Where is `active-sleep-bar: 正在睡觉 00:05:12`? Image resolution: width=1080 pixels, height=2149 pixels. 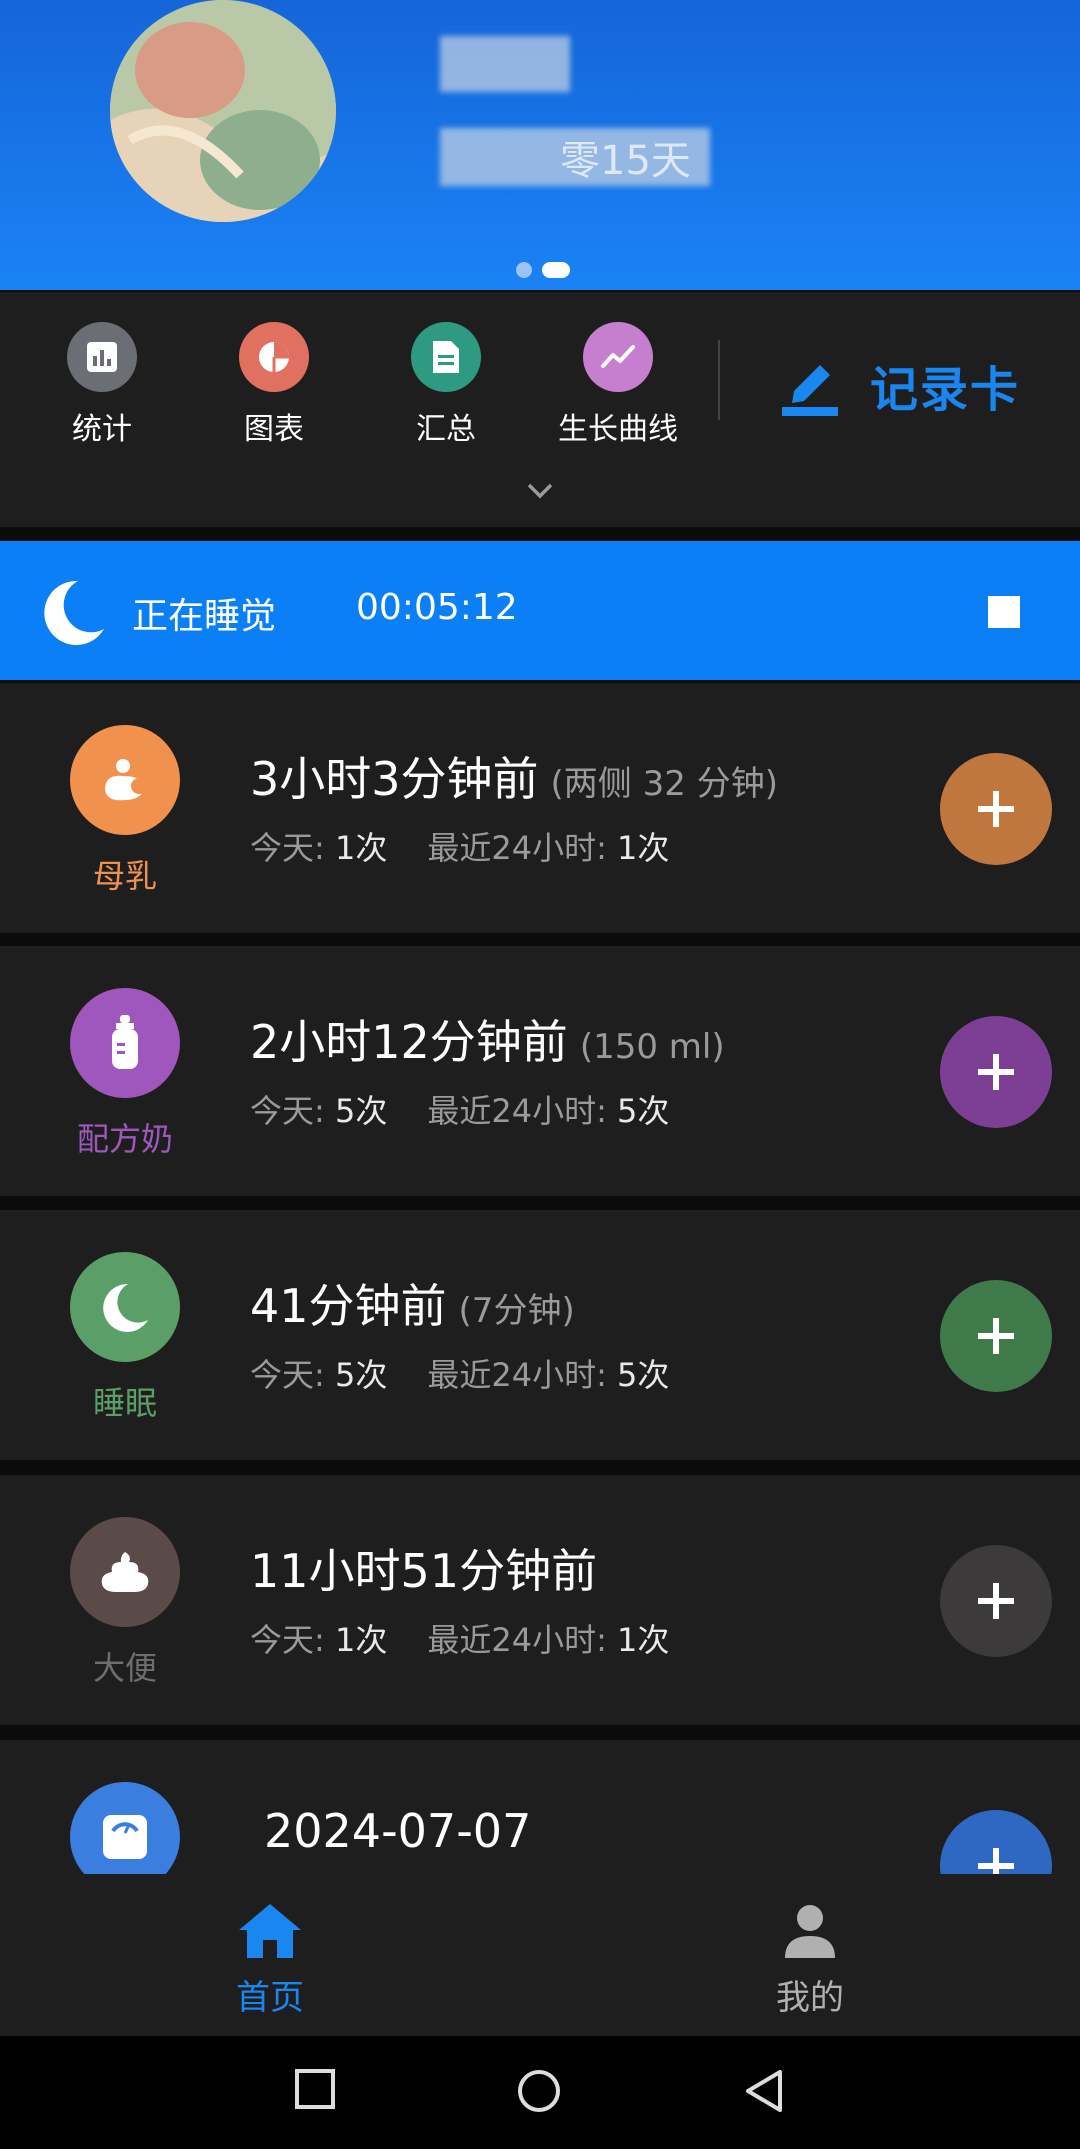
active-sleep-bar: 正在睡觉 00:05:12 is located at coordinates (540, 610).